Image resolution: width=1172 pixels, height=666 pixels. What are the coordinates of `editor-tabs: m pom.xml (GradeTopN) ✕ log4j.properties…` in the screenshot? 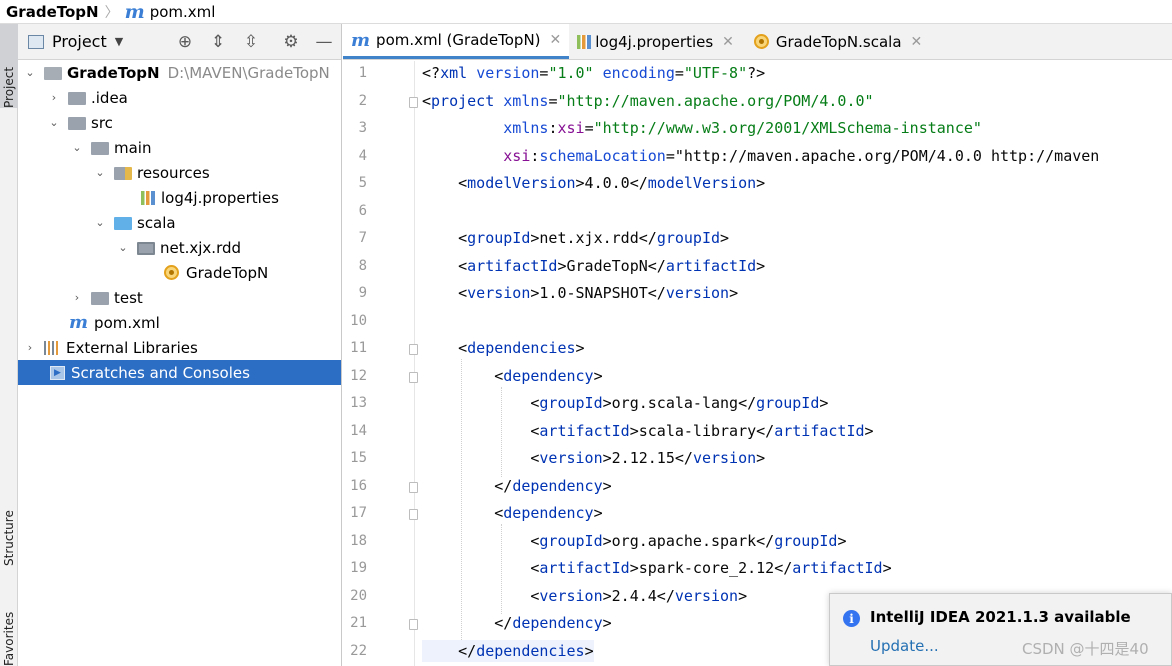 It's located at (757, 42).